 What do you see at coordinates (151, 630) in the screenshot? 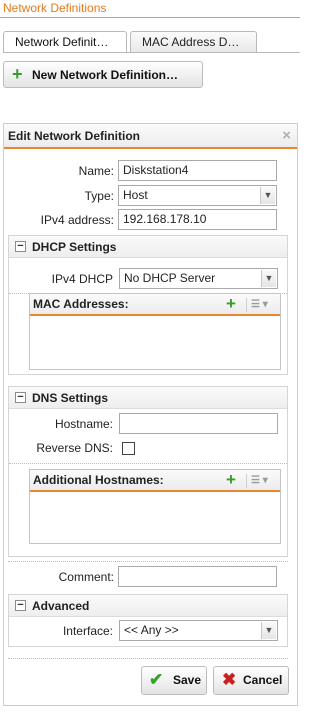
I see `interface-value: << Any >>` at bounding box center [151, 630].